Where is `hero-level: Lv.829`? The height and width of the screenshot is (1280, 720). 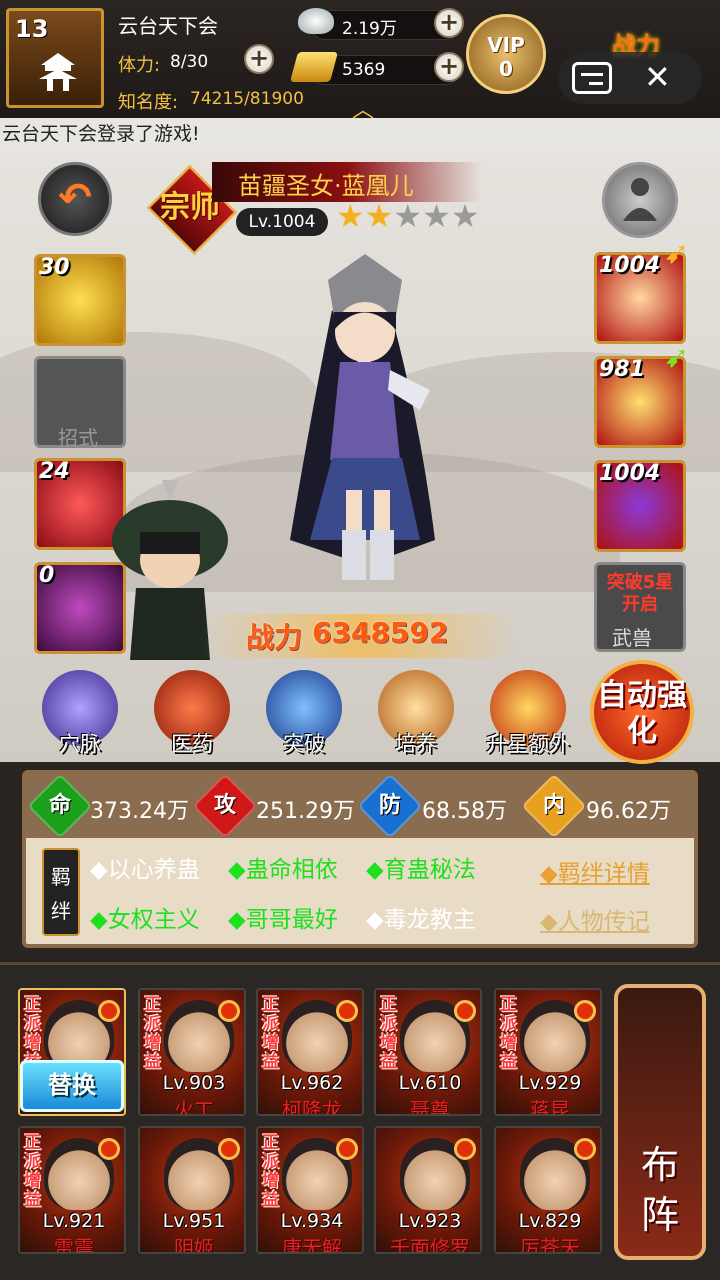
hero-level: Lv.829 is located at coordinates (550, 1221).